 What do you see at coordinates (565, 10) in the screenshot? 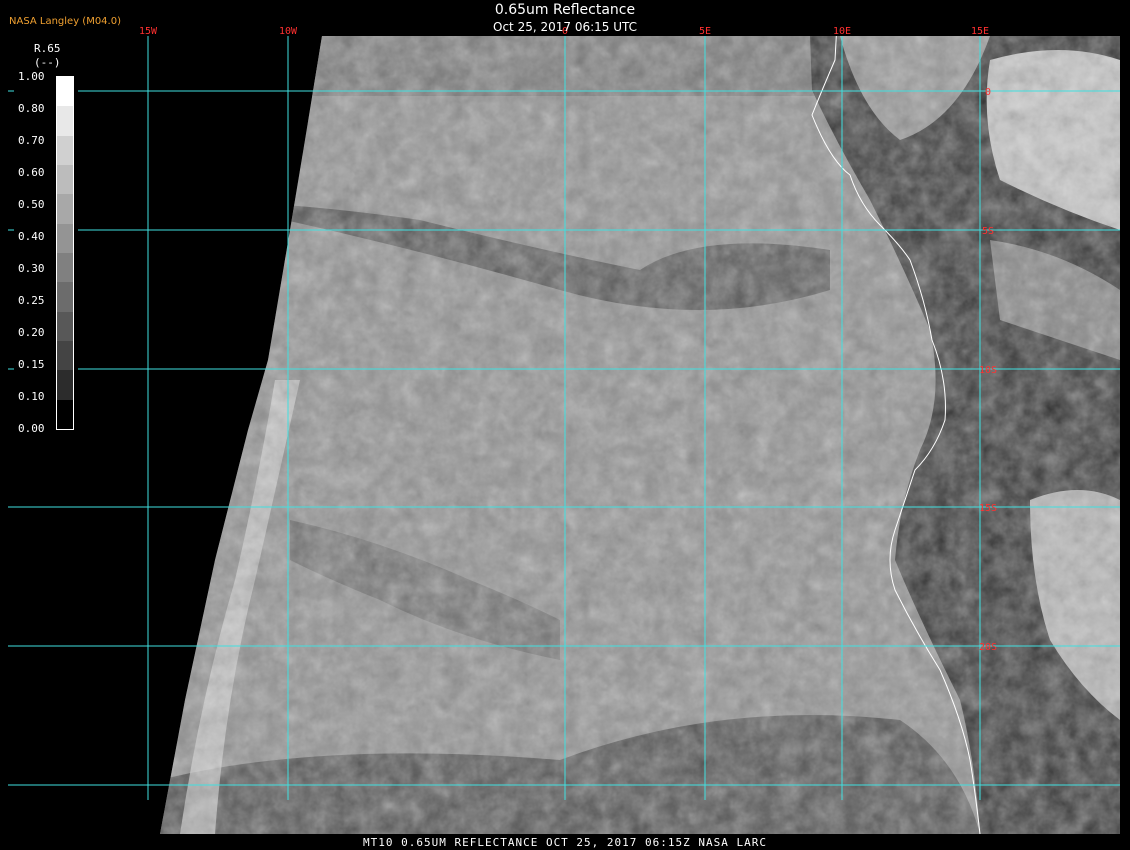
I see `page-title: 0.65um Reflectance` at bounding box center [565, 10].